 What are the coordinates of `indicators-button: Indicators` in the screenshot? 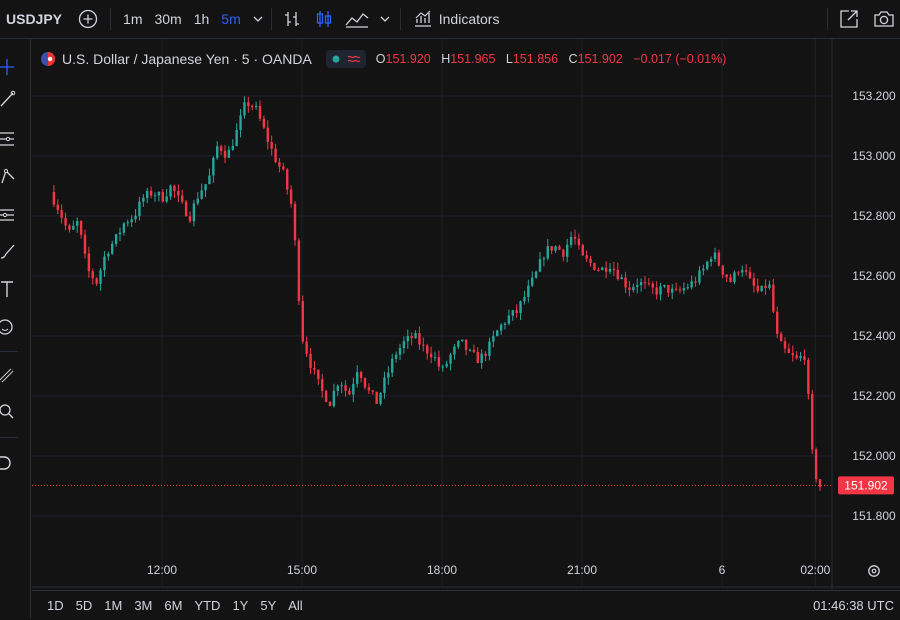 It's located at (456, 19).